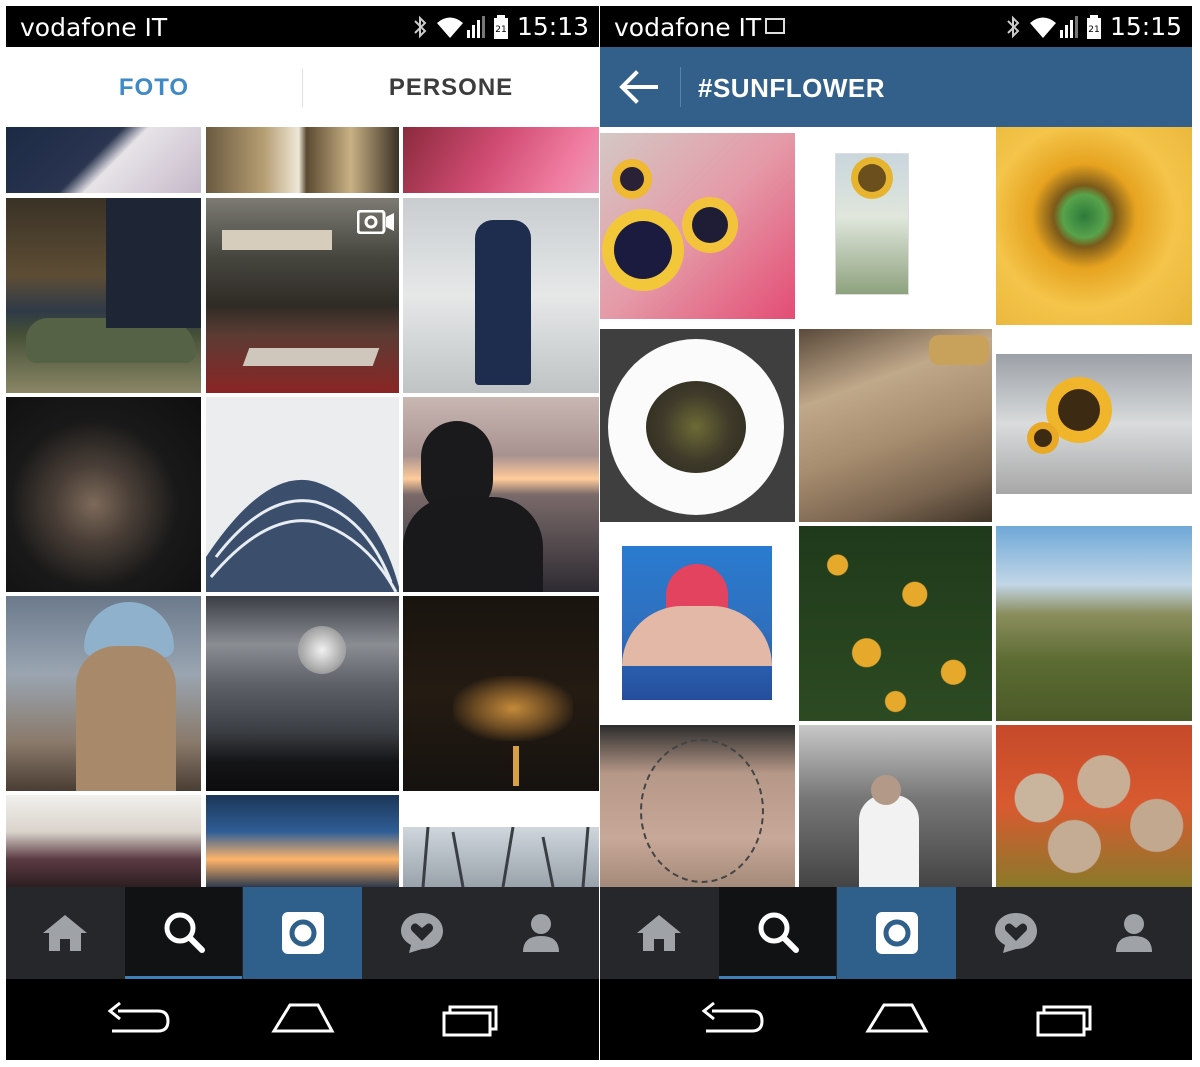  I want to click on back-arrow-icon, so click(638, 87).